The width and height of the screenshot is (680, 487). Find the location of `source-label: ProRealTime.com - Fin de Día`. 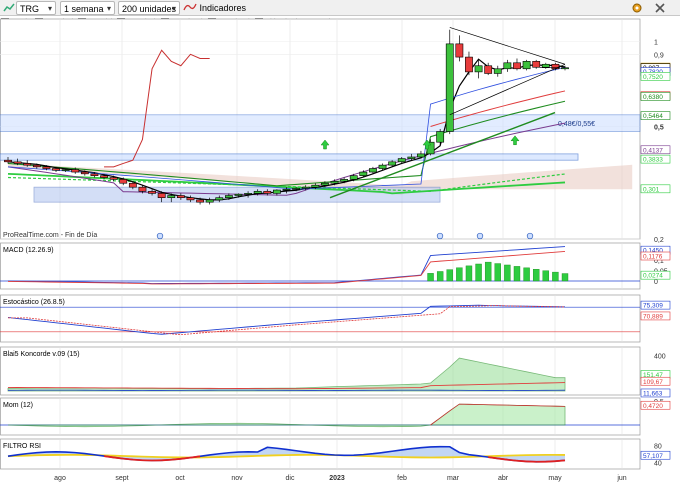

source-label: ProRealTime.com - Fin de Día is located at coordinates (50, 235).